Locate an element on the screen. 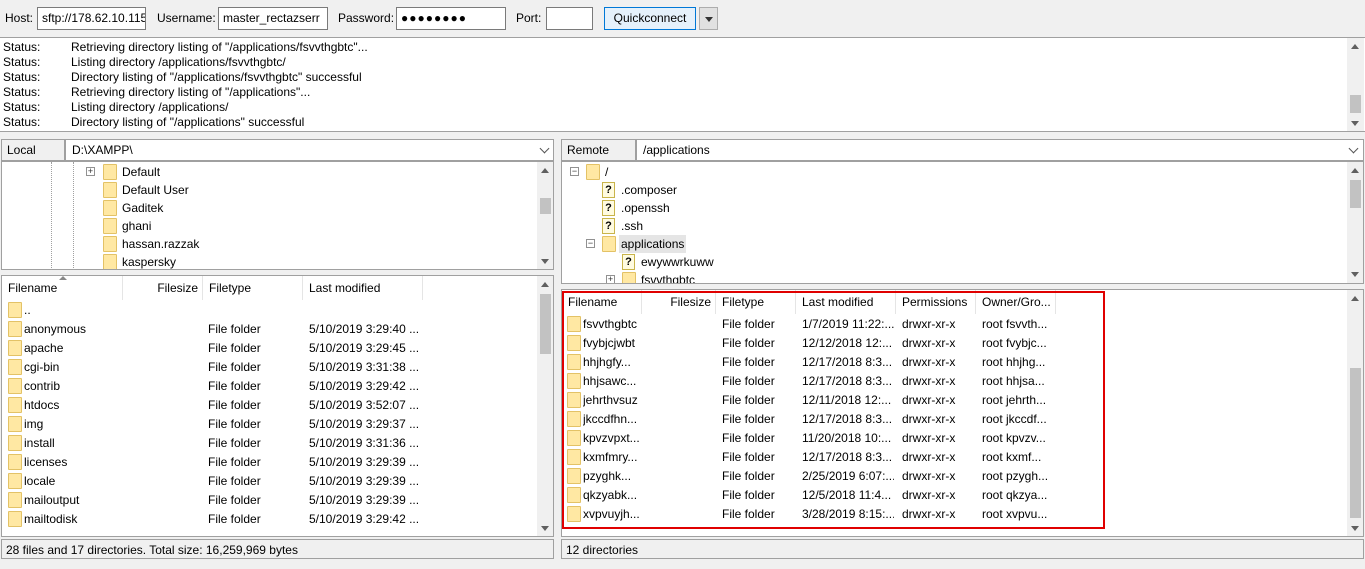  local-site-label: Local site: is located at coordinates (33, 158).